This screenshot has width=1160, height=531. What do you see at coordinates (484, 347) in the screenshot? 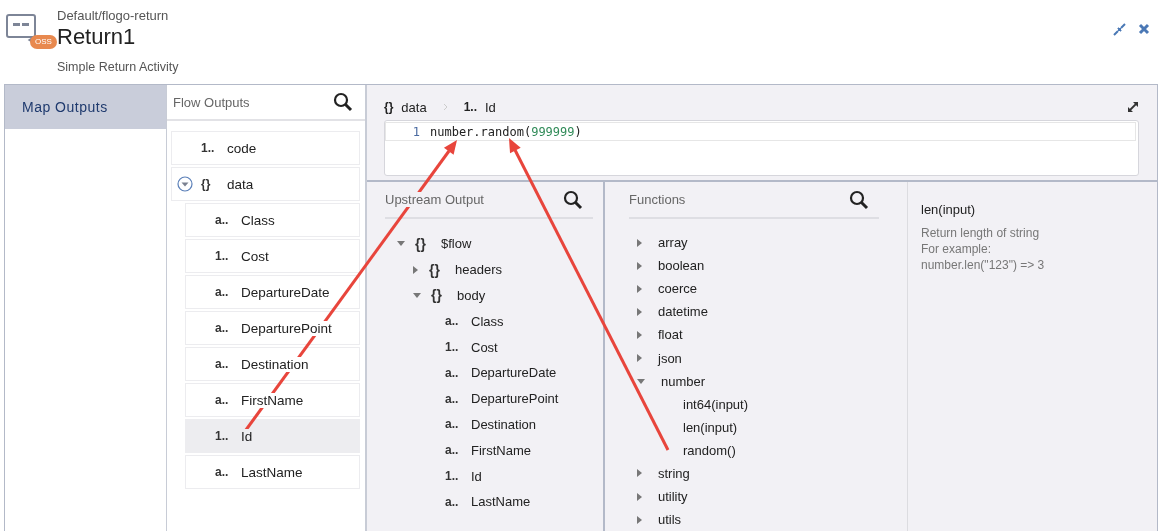
I see `tree-item: Cost` at bounding box center [484, 347].